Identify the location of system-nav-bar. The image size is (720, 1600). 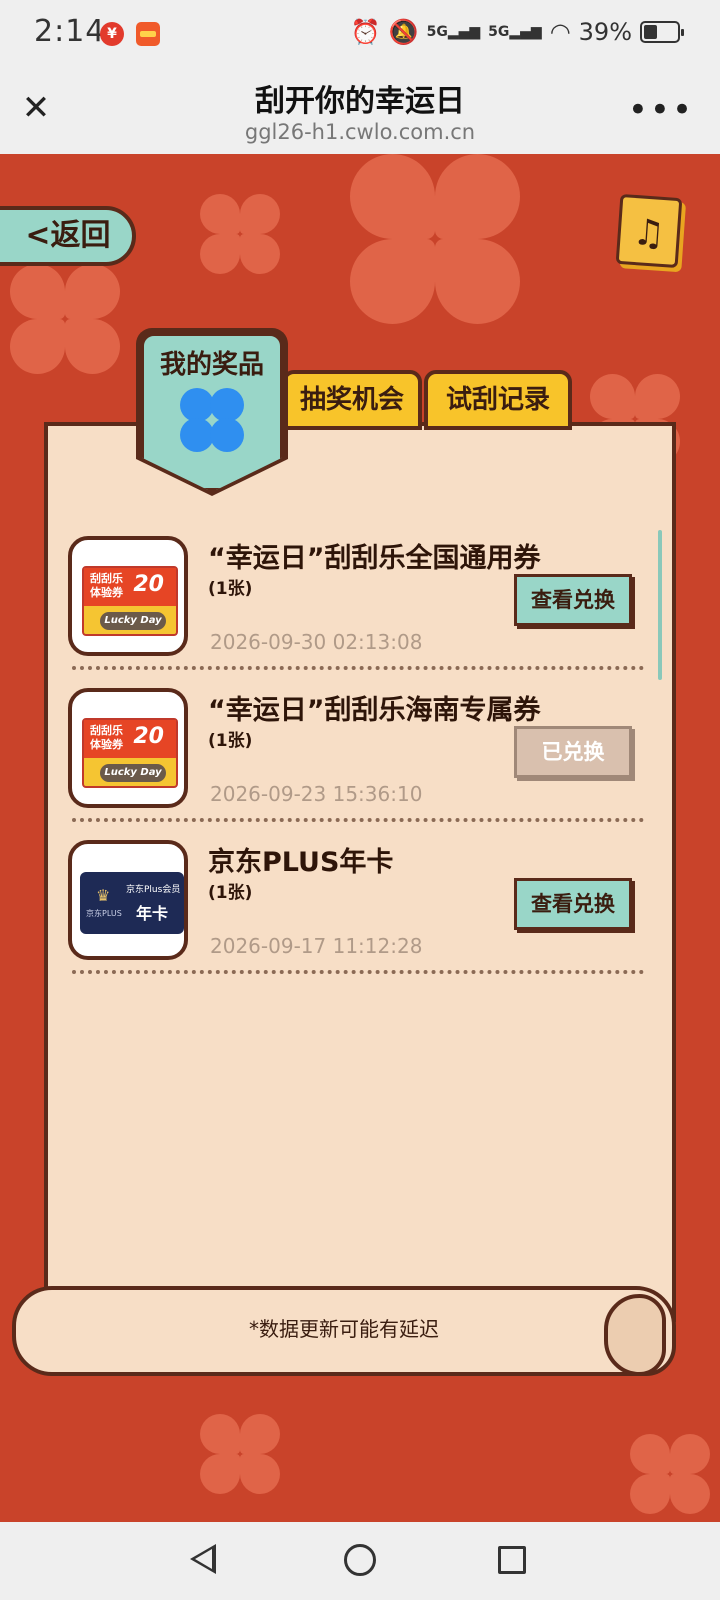
(360, 1561).